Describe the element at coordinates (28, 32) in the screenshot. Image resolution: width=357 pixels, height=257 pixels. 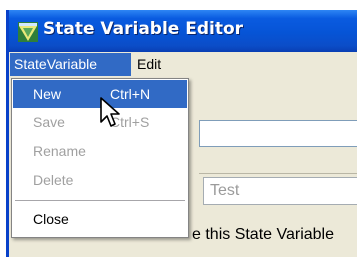
I see `state-variable-editor-icon` at that location.